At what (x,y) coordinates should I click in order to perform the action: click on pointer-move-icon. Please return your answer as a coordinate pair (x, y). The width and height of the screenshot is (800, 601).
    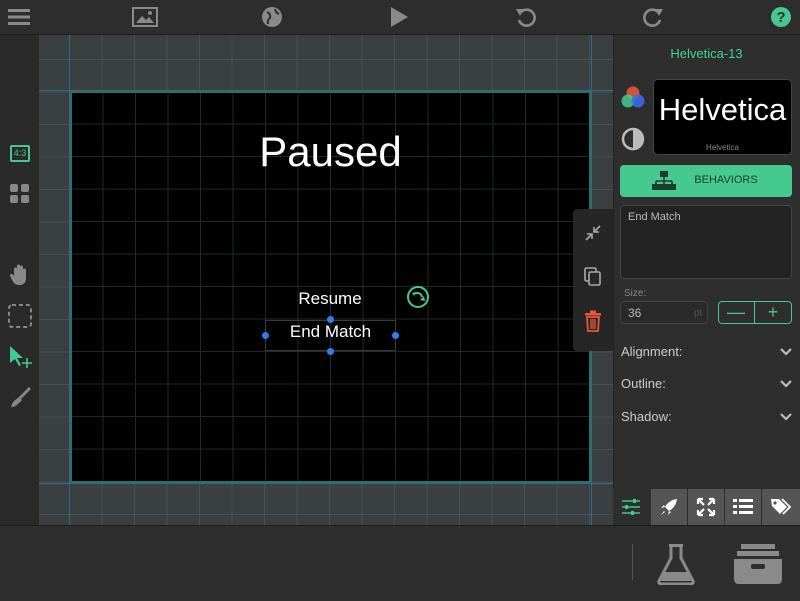
    Looking at the image, I should click on (20, 357).